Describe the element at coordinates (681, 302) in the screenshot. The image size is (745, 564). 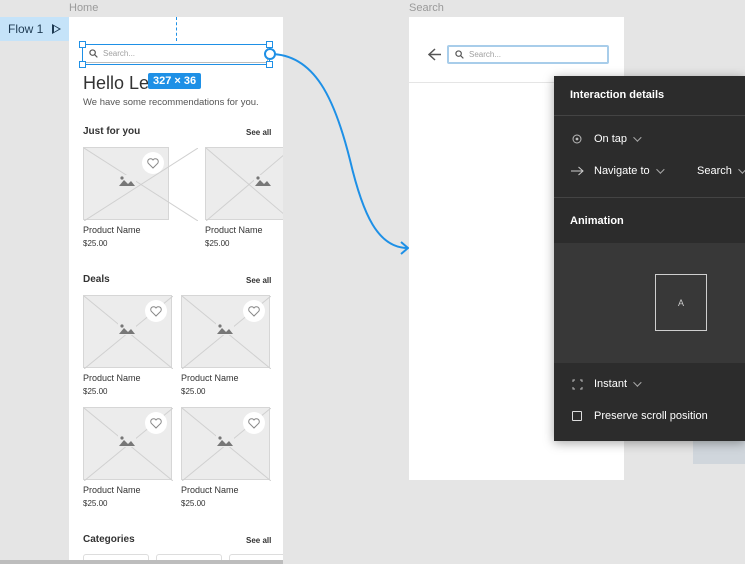
I see `preview-frame: A` at that location.